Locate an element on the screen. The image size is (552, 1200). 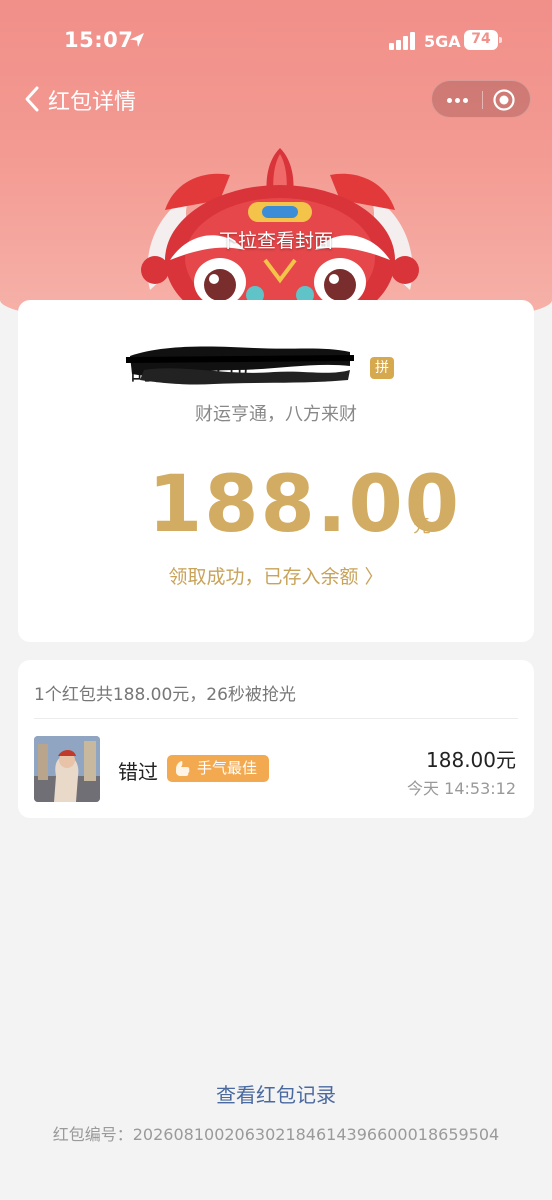
claim-record-row: 错过 手气最佳 188.00元 今天 14:53:12 is located at coordinates (276, 768).